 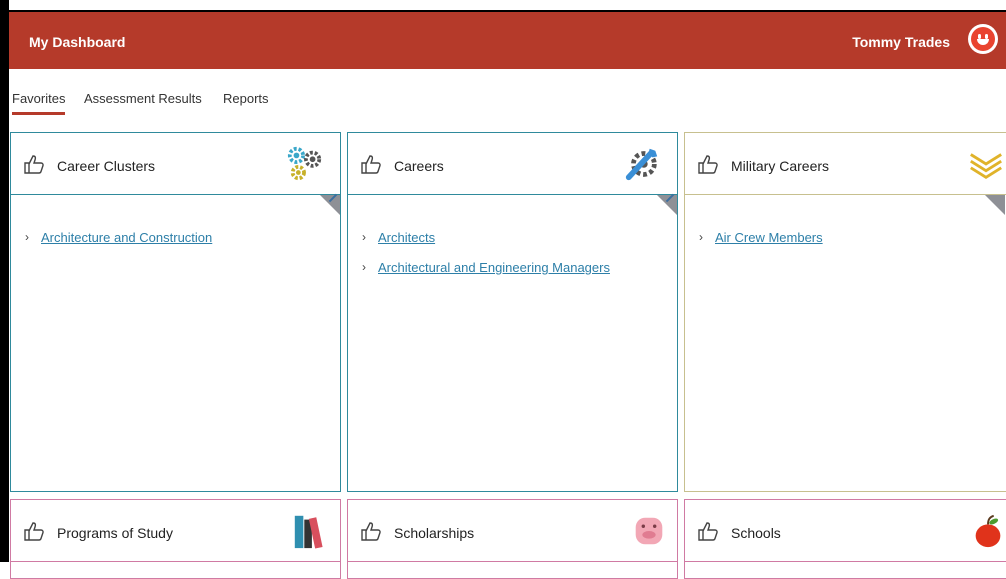 I want to click on edit-corner, so click(x=995, y=205).